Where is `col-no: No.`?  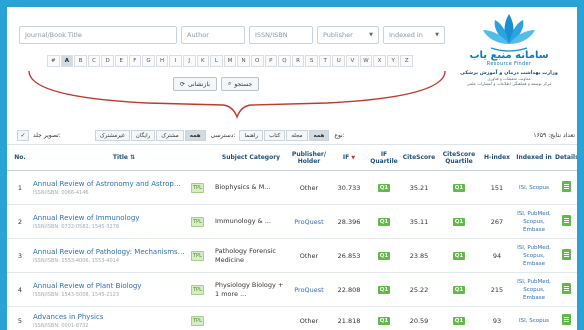
col-no: No. is located at coordinates (20, 157).